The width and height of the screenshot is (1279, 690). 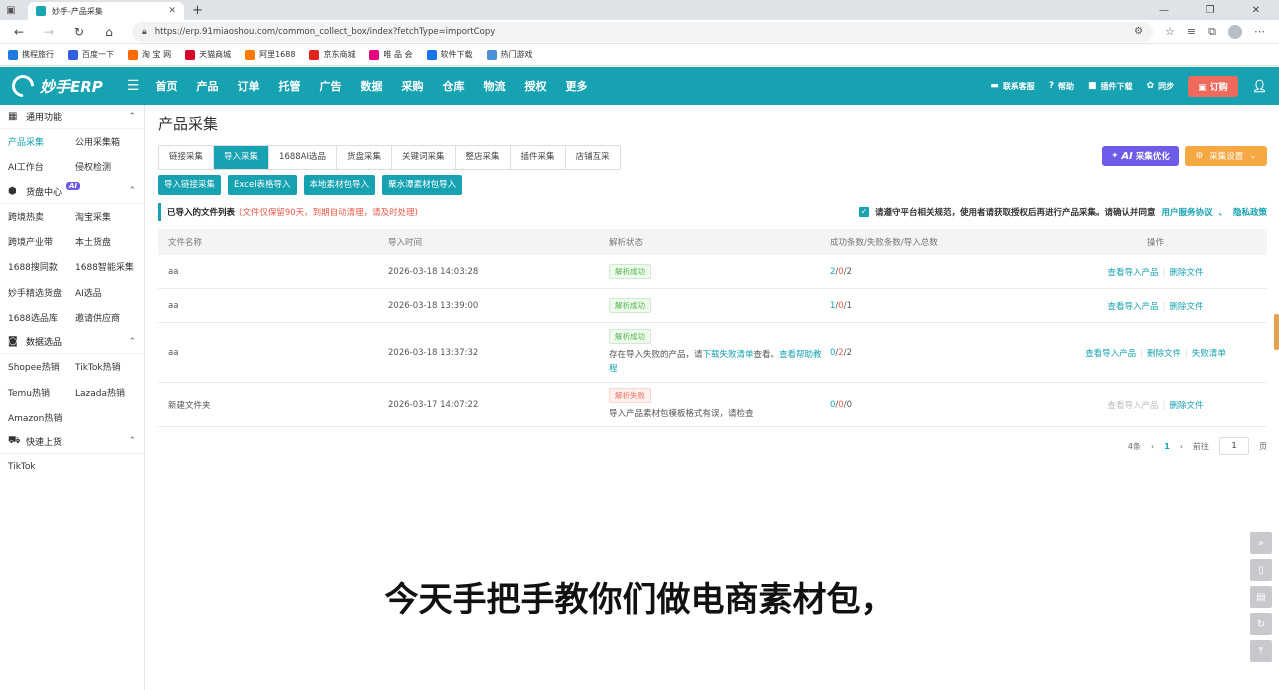 What do you see at coordinates (1164, 10) in the screenshot?
I see `minimize-icon: —` at bounding box center [1164, 10].